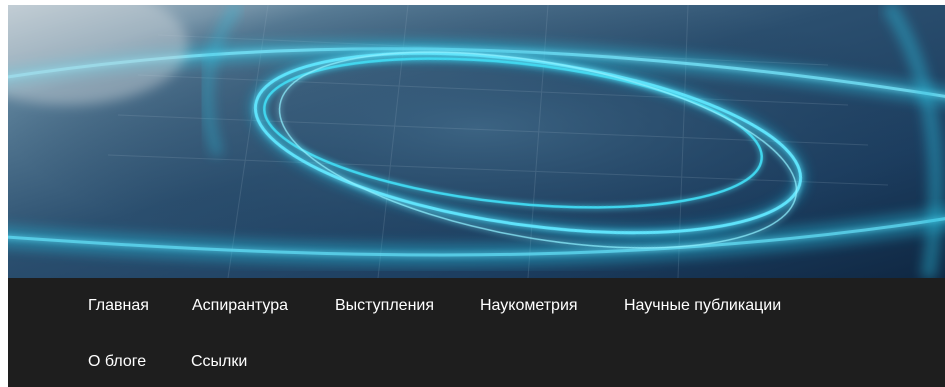 This screenshot has height=387, width=945. Describe the element at coordinates (118, 306) in the screenshot. I see `nav-item-home: Главная` at that location.